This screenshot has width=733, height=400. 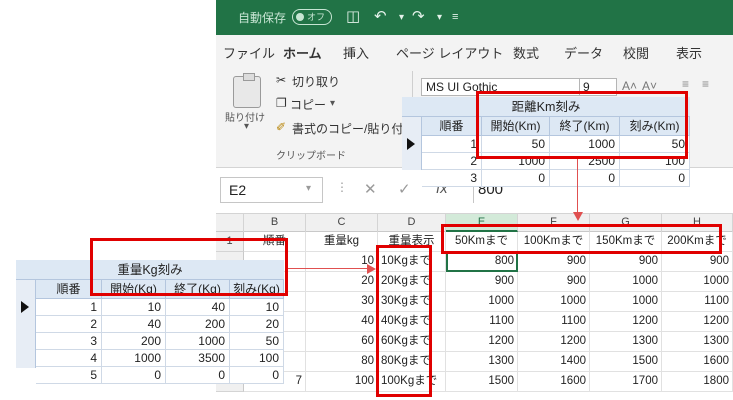 What do you see at coordinates (697, 302) in the screenshot?
I see `cell-h4: 1100` at bounding box center [697, 302].